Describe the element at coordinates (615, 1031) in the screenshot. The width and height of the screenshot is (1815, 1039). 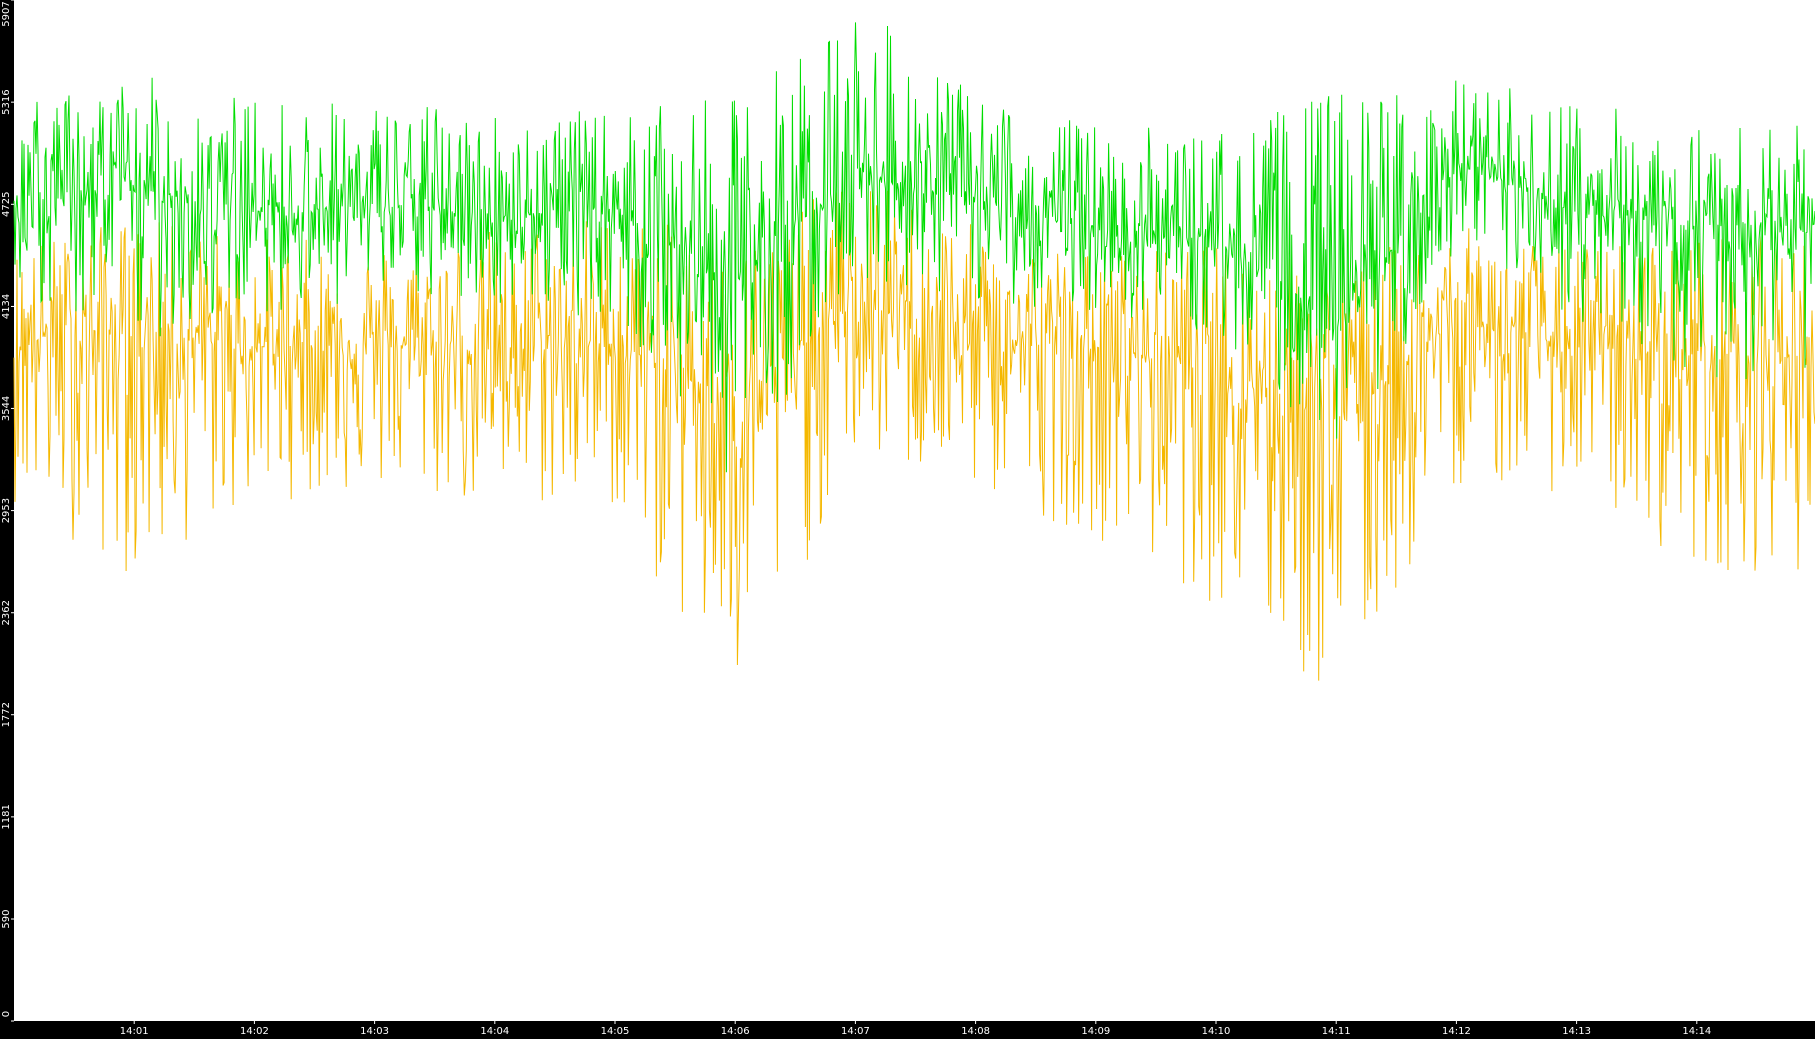
I see `x-tick-label: 14:05` at that location.